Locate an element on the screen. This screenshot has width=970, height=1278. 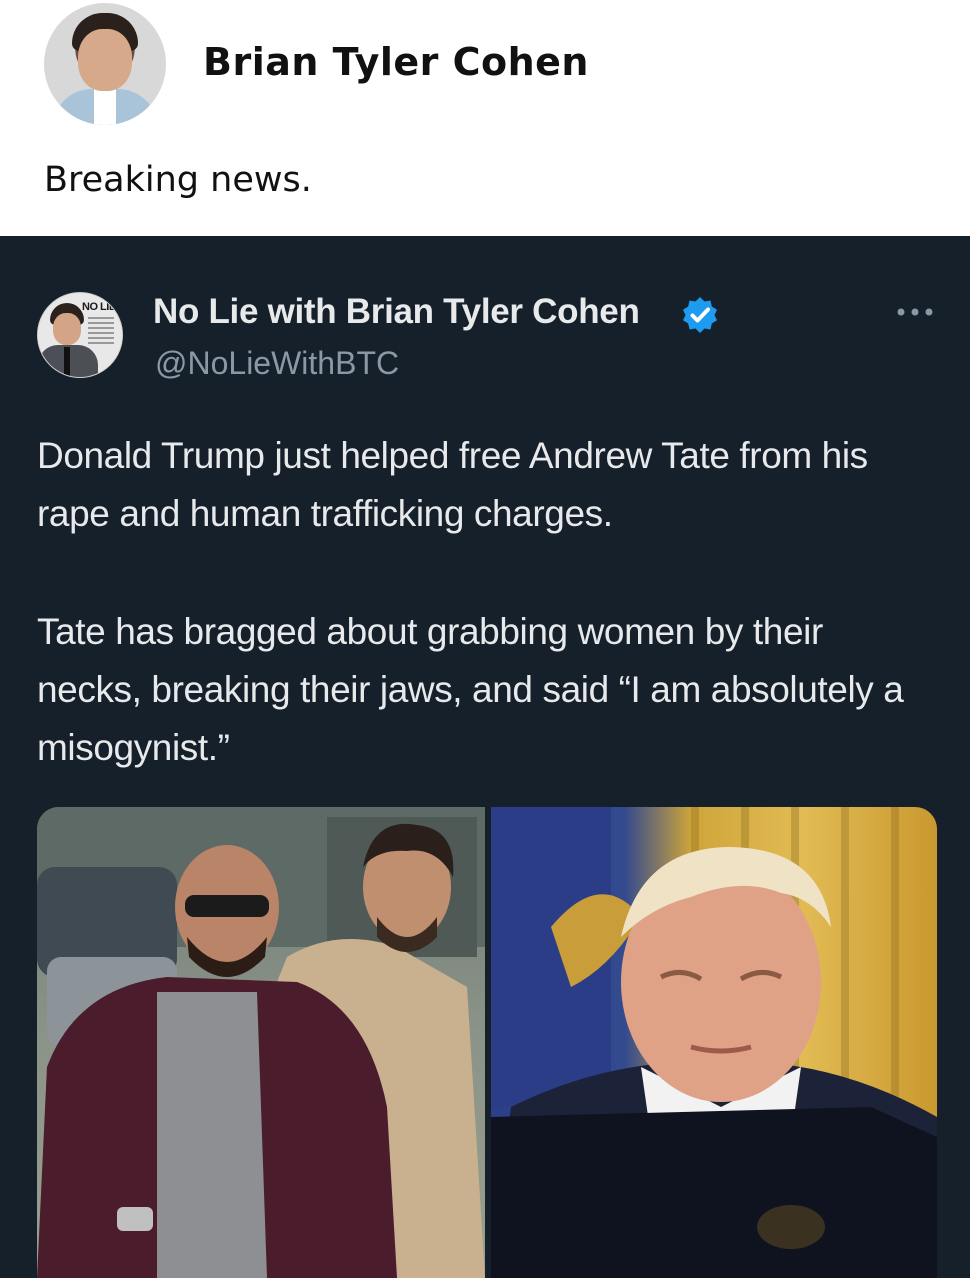
quoted-author-handle: @NoLieWithBTC is located at coordinates (277, 363).